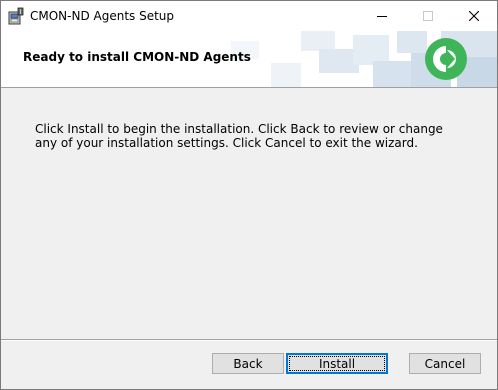 This screenshot has height=390, width=498. I want to click on header-banner: Ready to install CMON-ND Agents, so click(249, 59).